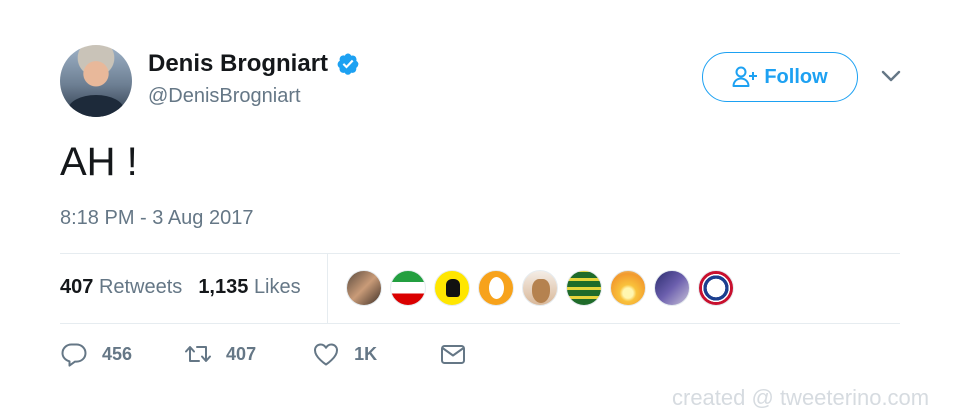 This screenshot has width=960, height=414. What do you see at coordinates (891, 76) in the screenshot?
I see `chevron-down-icon` at bounding box center [891, 76].